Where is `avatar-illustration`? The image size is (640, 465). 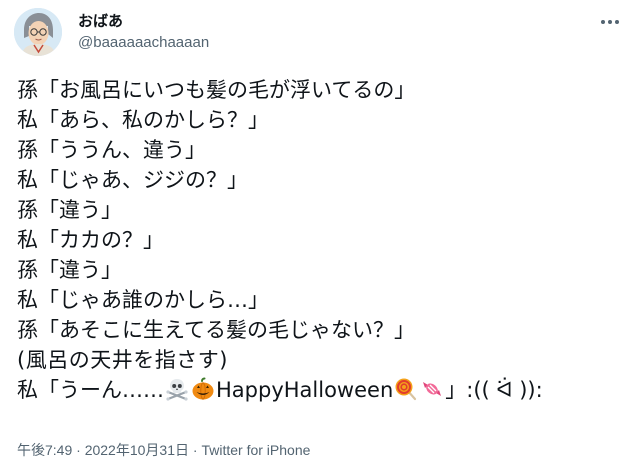 avatar-illustration is located at coordinates (38, 32).